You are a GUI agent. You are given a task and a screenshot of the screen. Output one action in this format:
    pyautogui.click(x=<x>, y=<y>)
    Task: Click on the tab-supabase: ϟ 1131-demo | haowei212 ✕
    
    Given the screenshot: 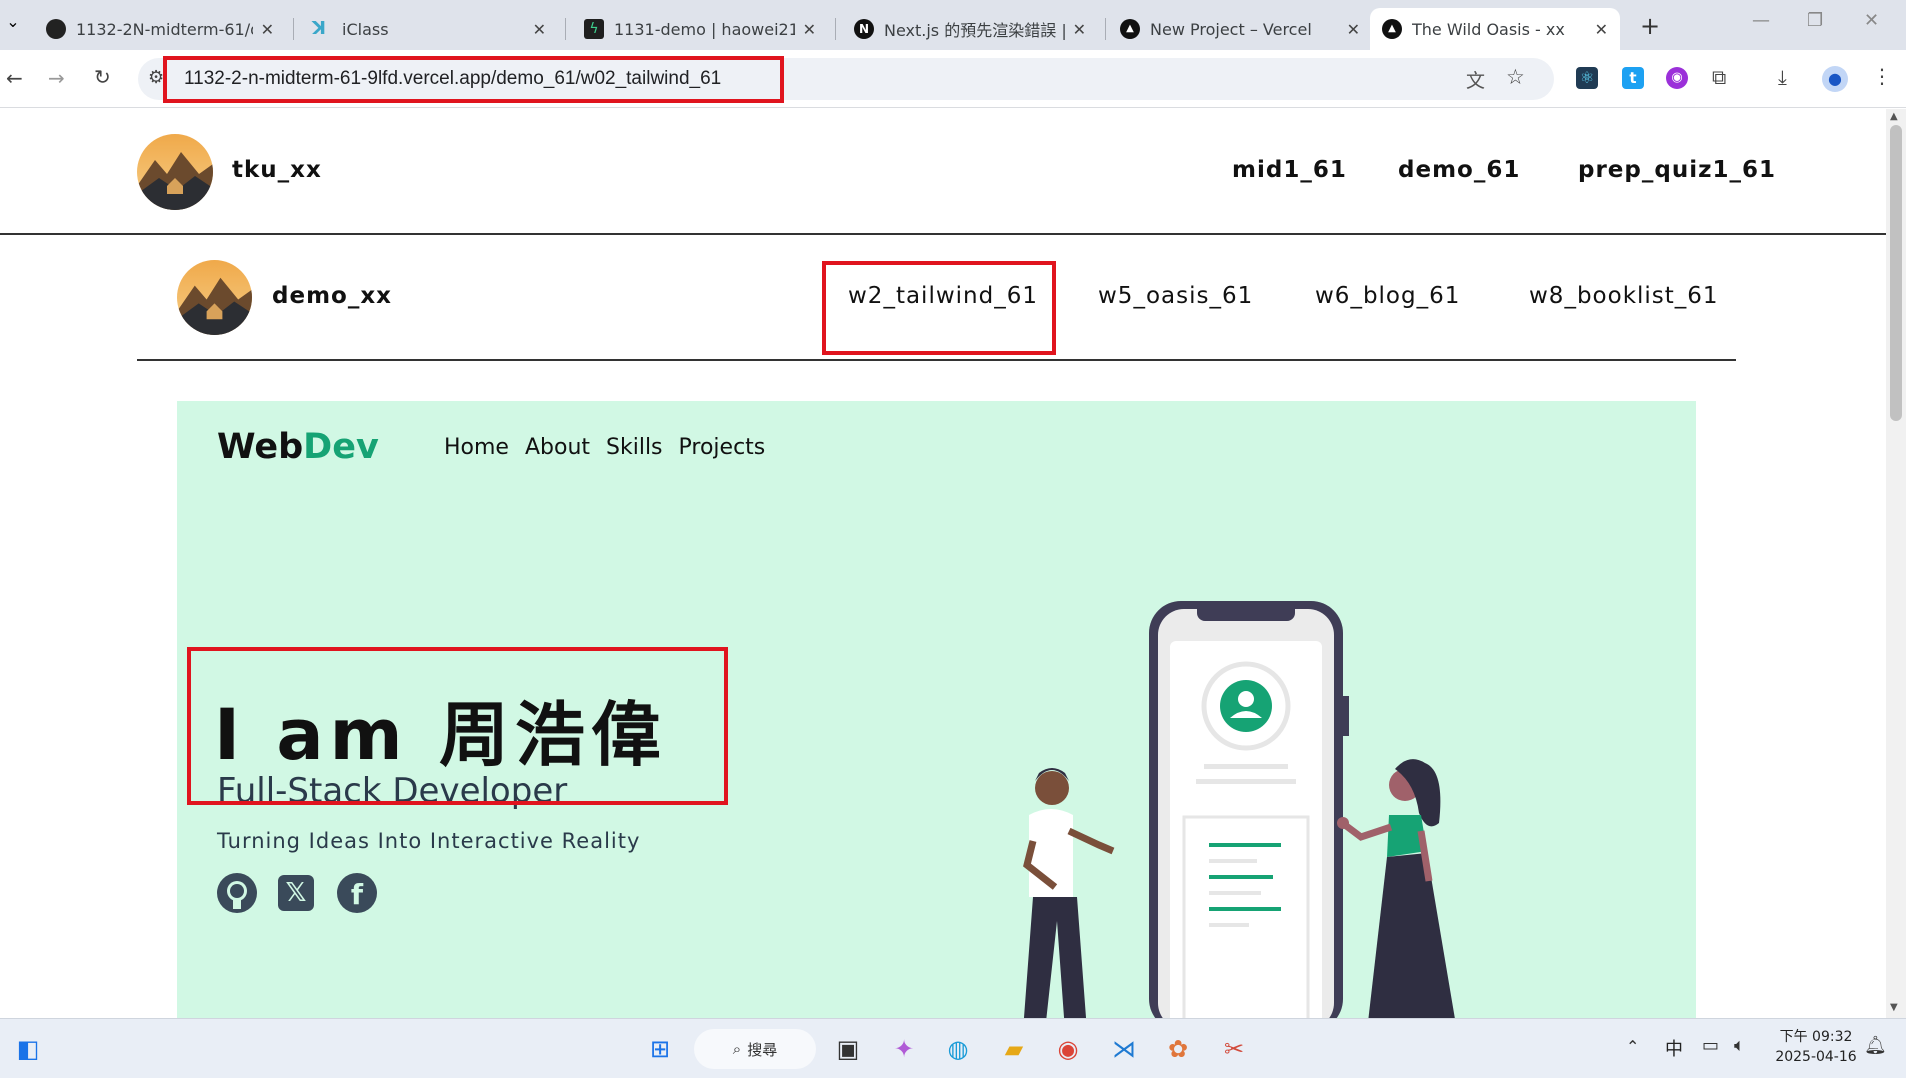 What is the action you would take?
    pyautogui.click(x=700, y=29)
    